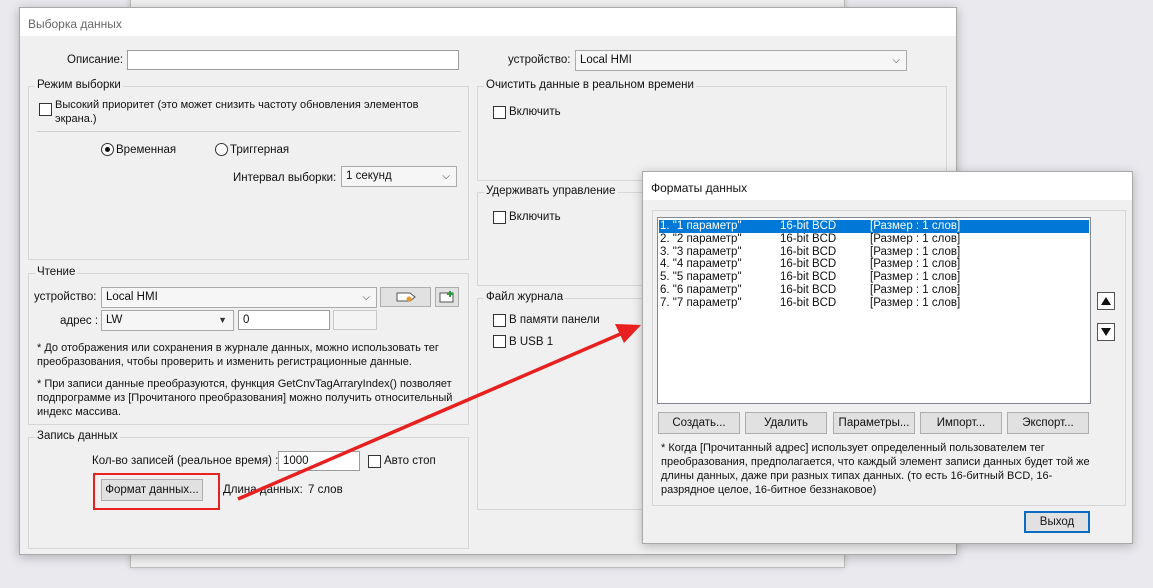  I want to click on read-device-value: Local HMI, so click(132, 297).